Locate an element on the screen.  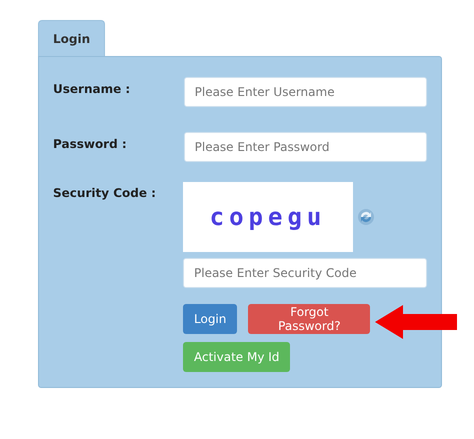
input-field: Please Enter Password is located at coordinates (305, 147).